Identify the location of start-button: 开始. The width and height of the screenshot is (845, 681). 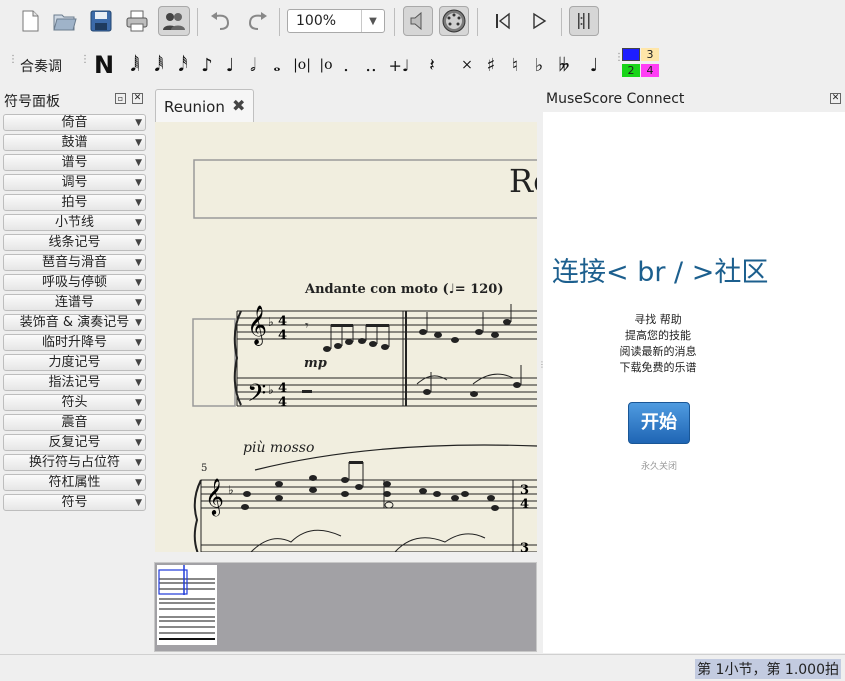
(659, 423).